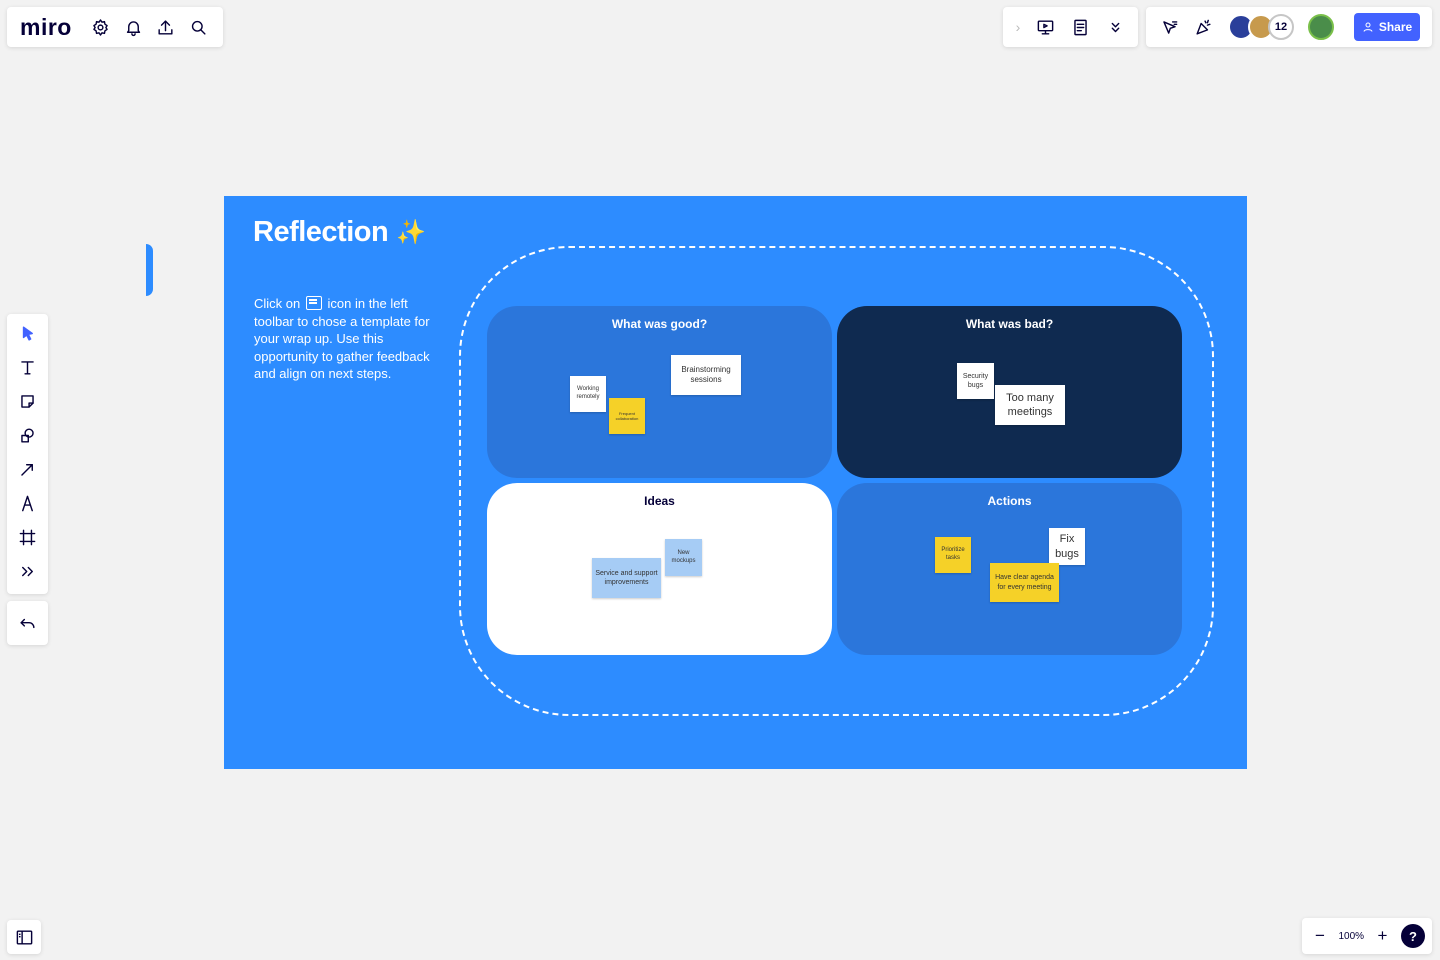 The height and width of the screenshot is (960, 1440). Describe the element at coordinates (1351, 936) in the screenshot. I see `zoom-level: 100%` at that location.